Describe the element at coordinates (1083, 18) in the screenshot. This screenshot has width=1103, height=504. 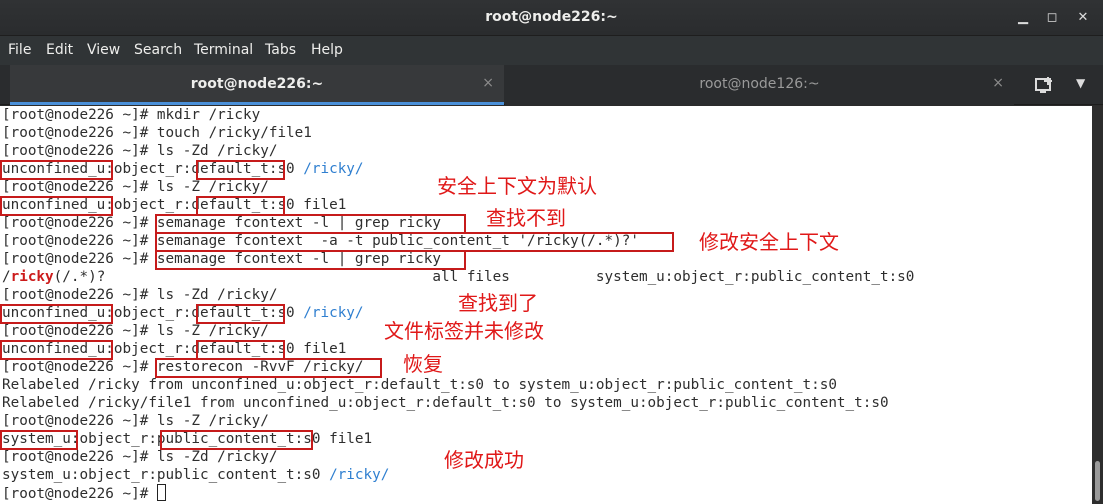
I see `close-icon: ✕` at that location.